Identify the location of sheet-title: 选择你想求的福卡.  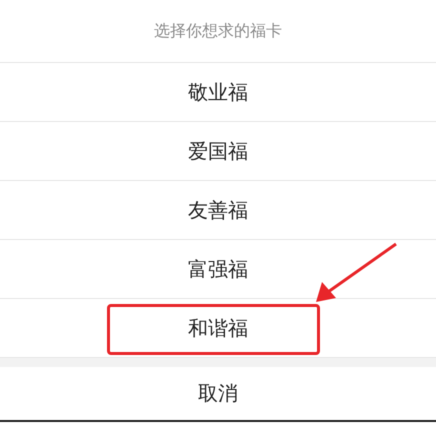
(218, 31).